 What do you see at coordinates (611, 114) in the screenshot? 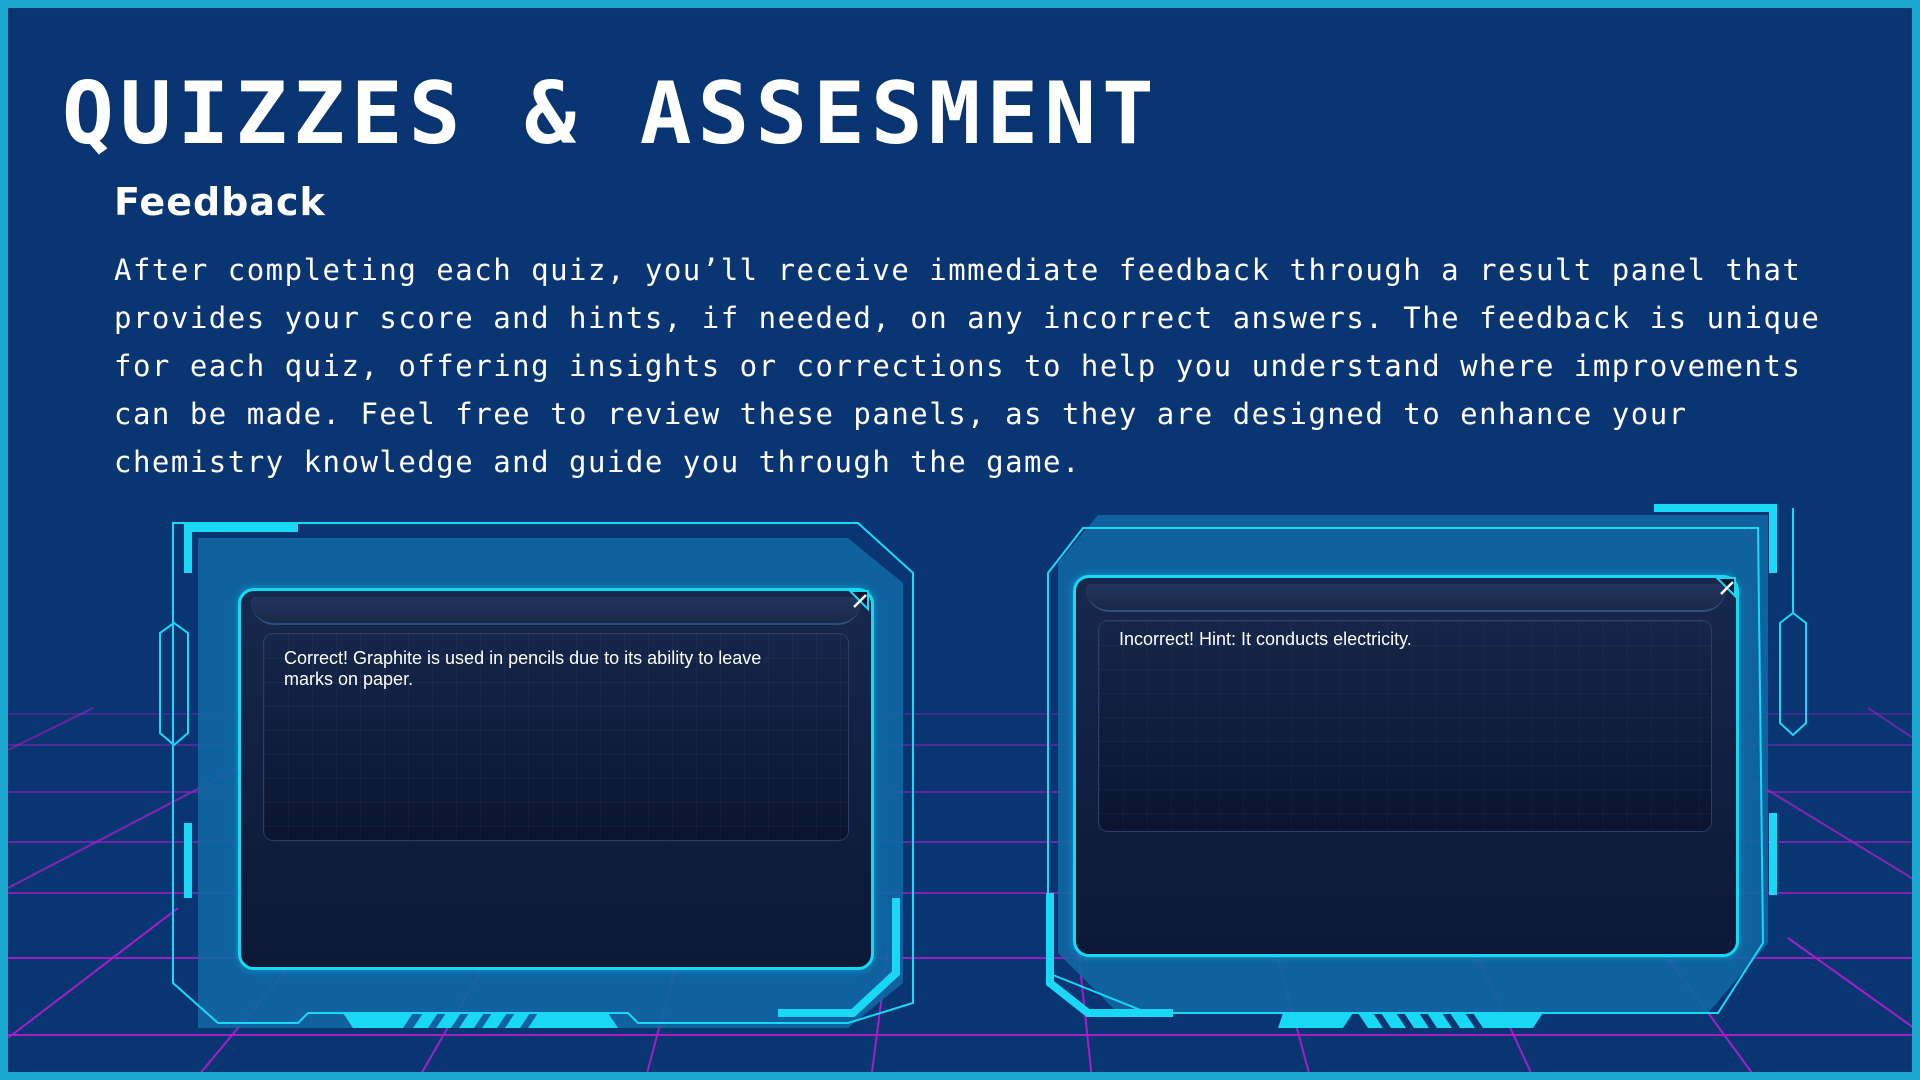
I see `page-title: QUIZZES & ASSESMENT` at bounding box center [611, 114].